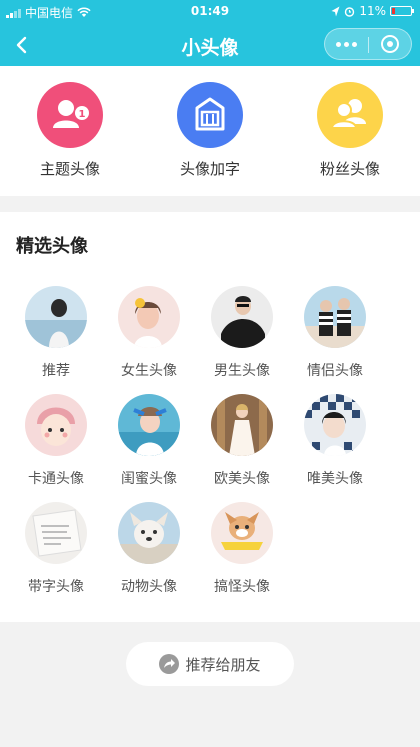 The height and width of the screenshot is (747, 420). I want to click on share-label: 推荐给朋友, so click(223, 664).